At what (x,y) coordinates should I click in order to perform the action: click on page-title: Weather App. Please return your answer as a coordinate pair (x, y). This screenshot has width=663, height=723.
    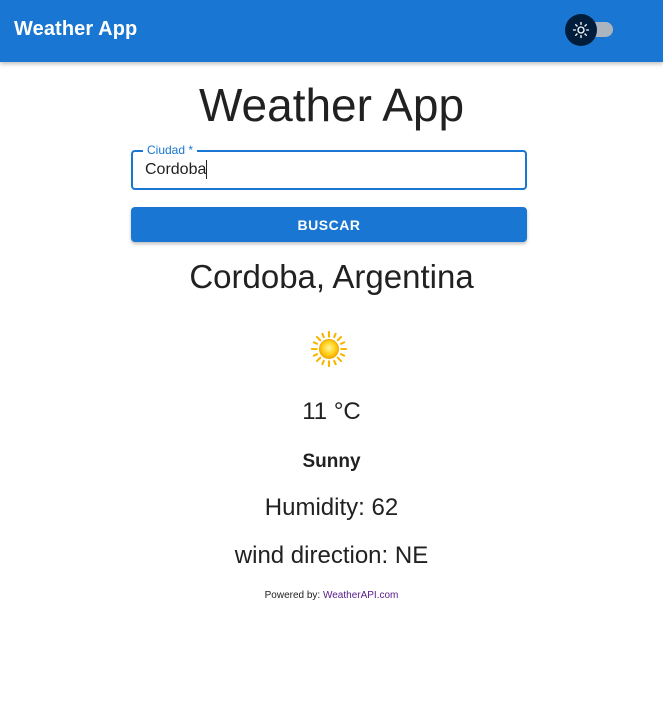
    Looking at the image, I should click on (331, 105).